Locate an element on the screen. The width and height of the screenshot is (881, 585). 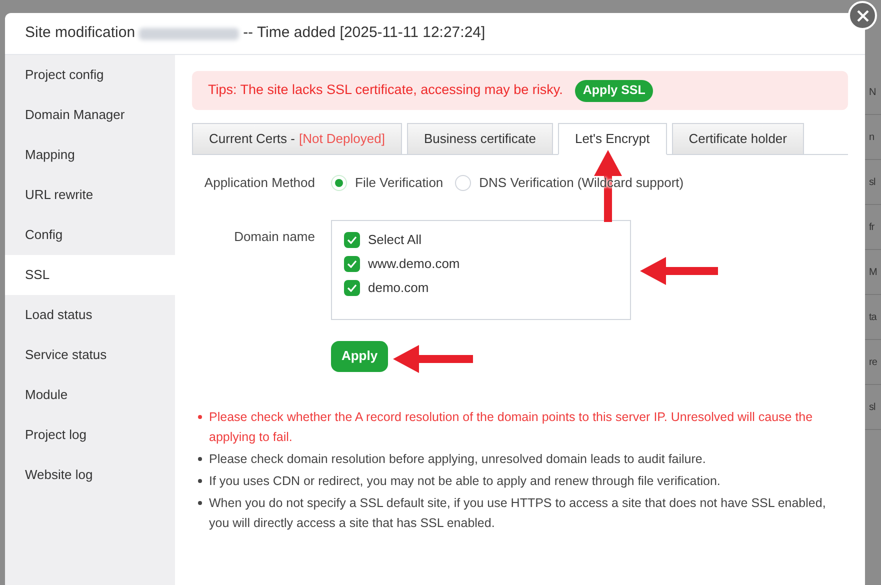
domain-option: Select All is located at coordinates (487, 240).